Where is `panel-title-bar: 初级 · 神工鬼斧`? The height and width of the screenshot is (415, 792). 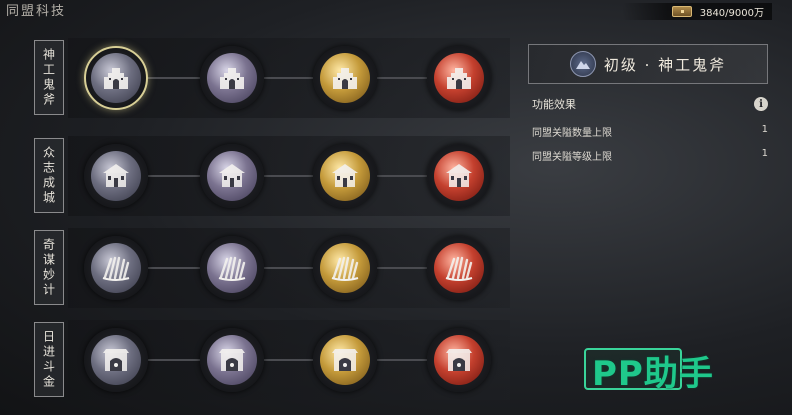 panel-title-bar: 初级 · 神工鬼斧 is located at coordinates (648, 64).